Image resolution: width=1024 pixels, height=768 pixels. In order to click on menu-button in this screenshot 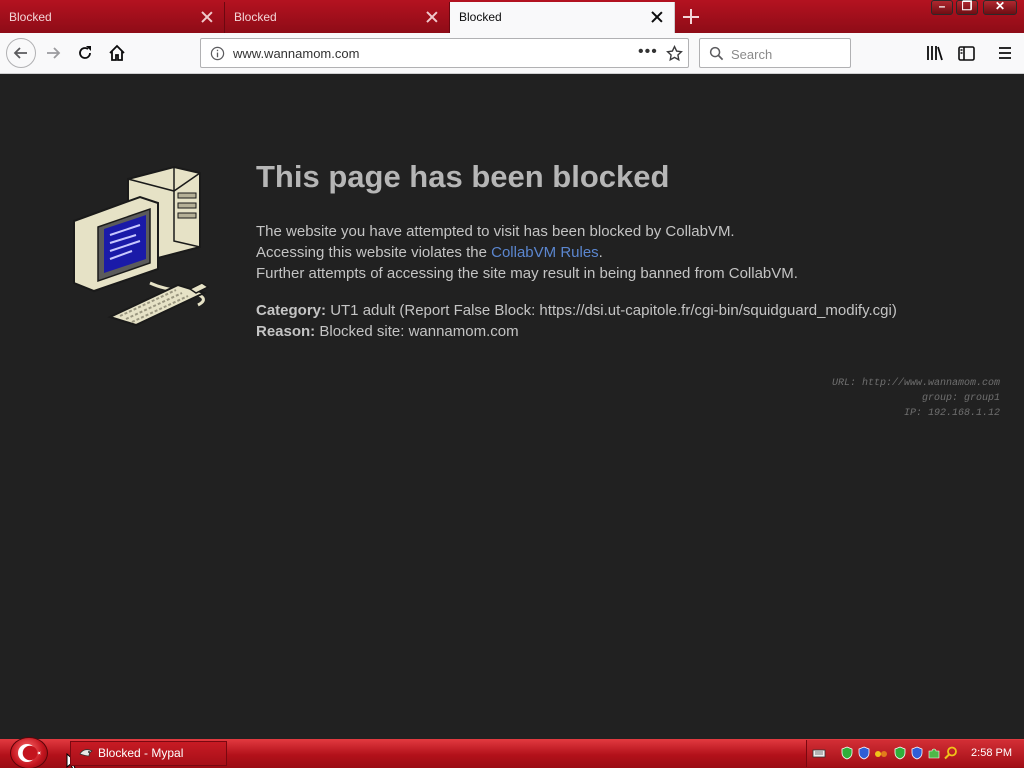, I will do `click(1005, 53)`.